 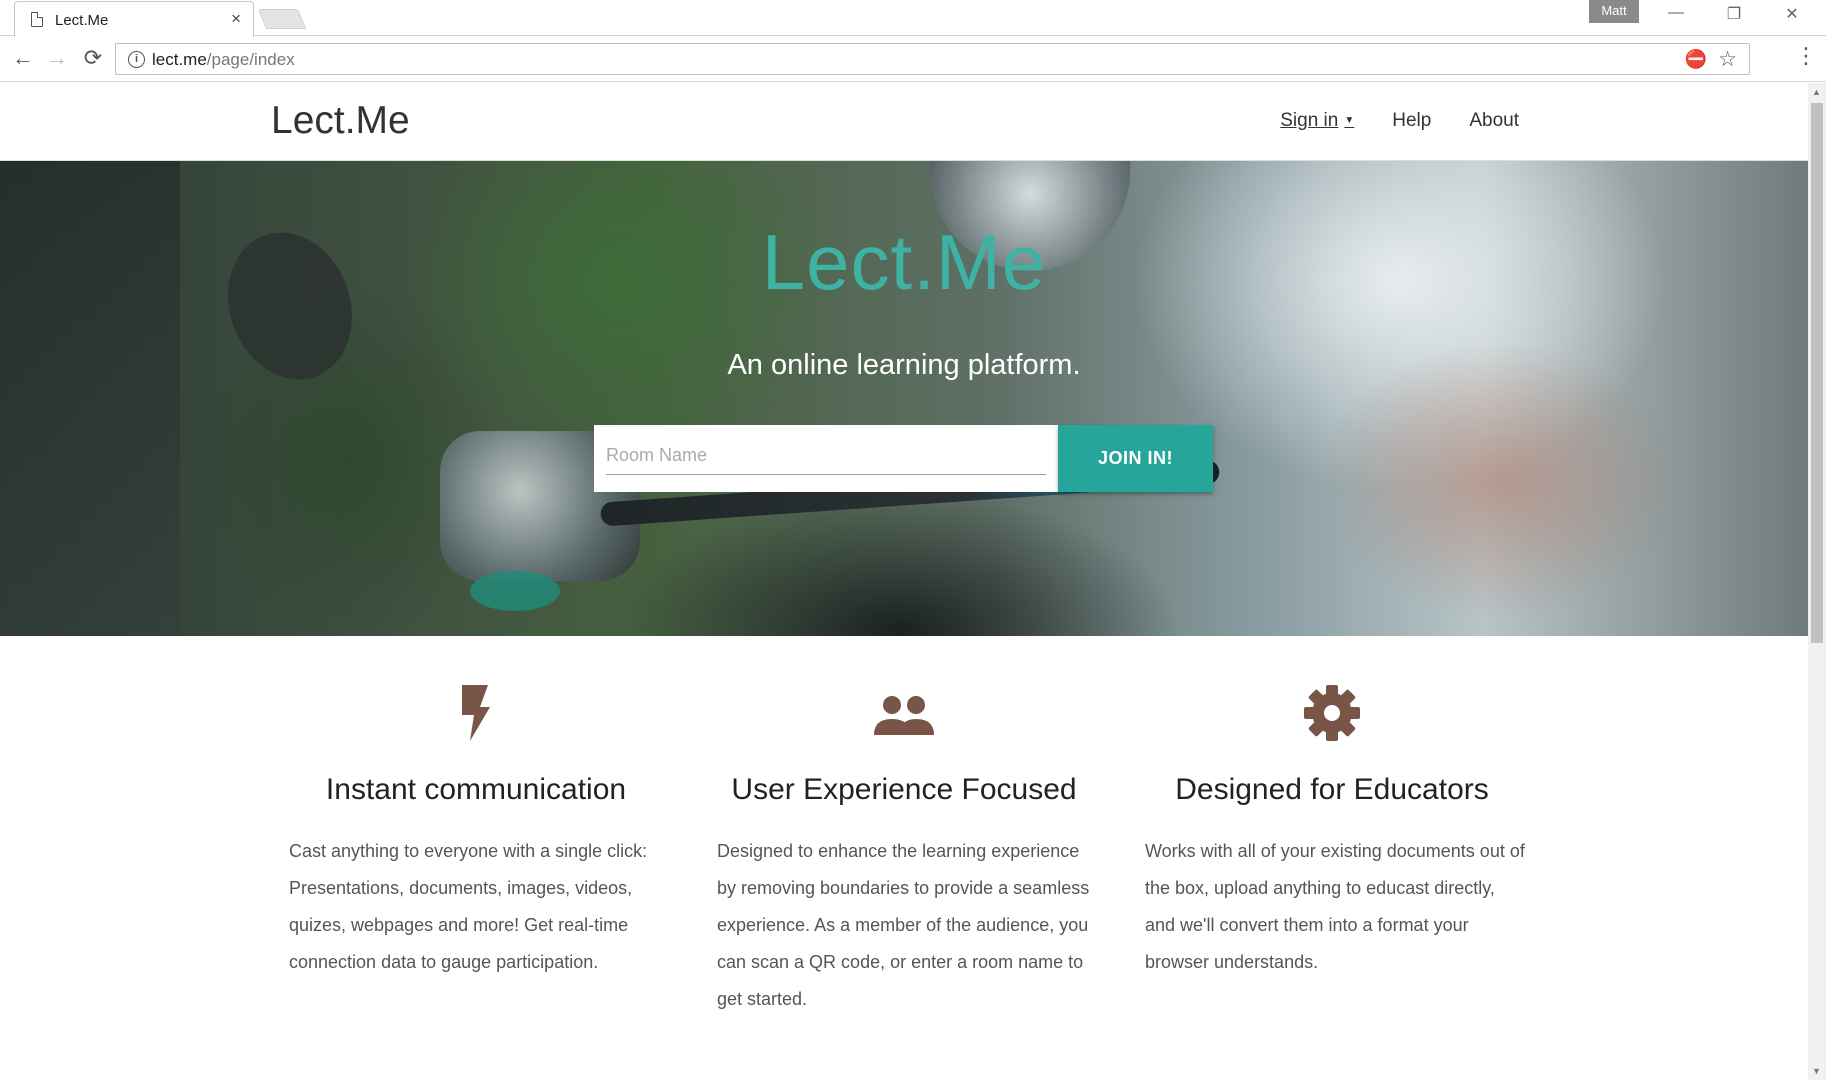 I want to click on page-scrollbar: ▲ ▼, so click(x=1817, y=581).